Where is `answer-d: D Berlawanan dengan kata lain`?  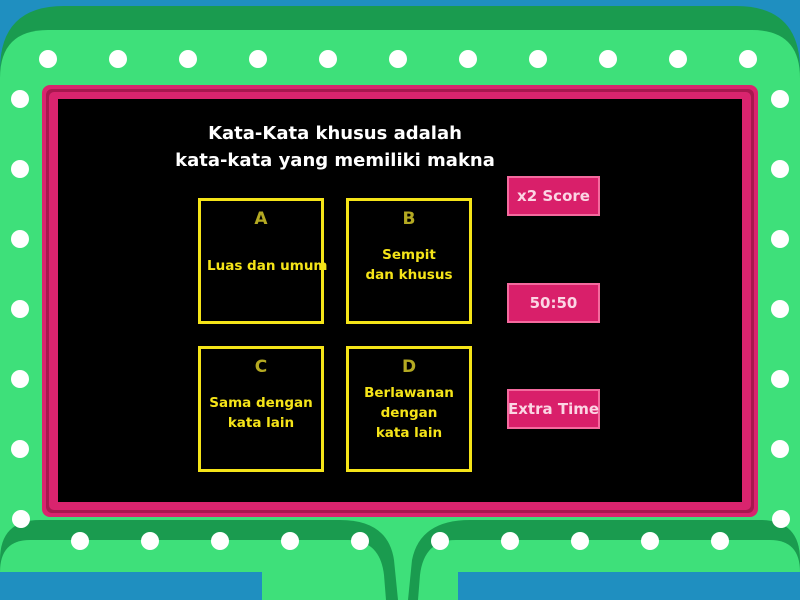
answer-d: D Berlawanan dengan kata lain is located at coordinates (409, 409).